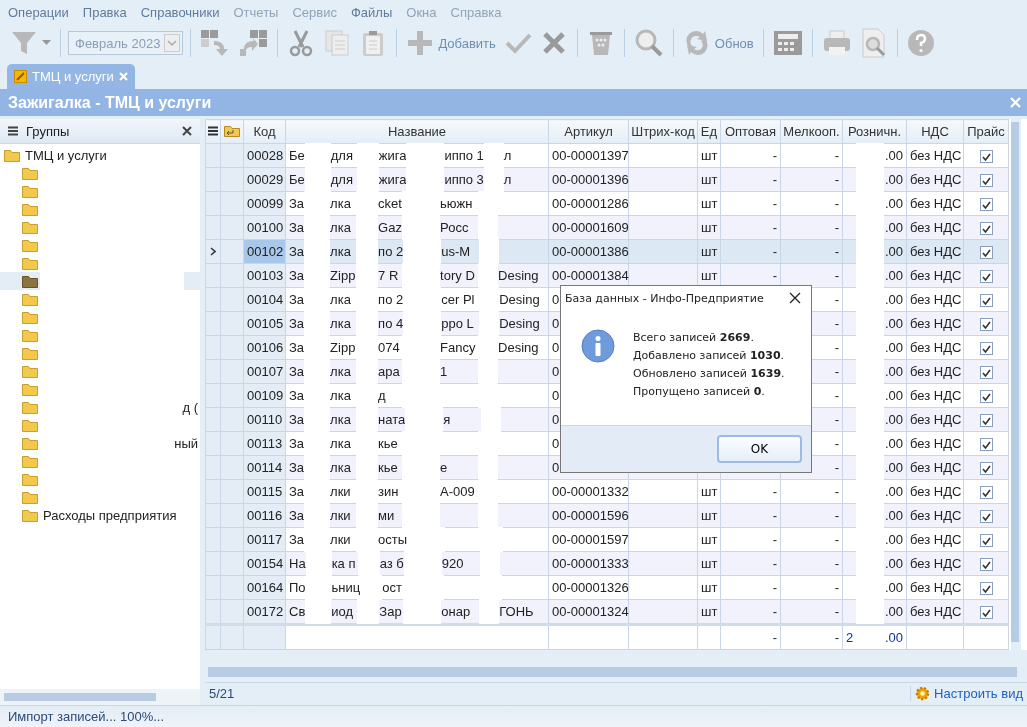 This screenshot has width=1027, height=727. What do you see at coordinates (100, 407) in the screenshot?
I see `tree-item: д (` at bounding box center [100, 407].